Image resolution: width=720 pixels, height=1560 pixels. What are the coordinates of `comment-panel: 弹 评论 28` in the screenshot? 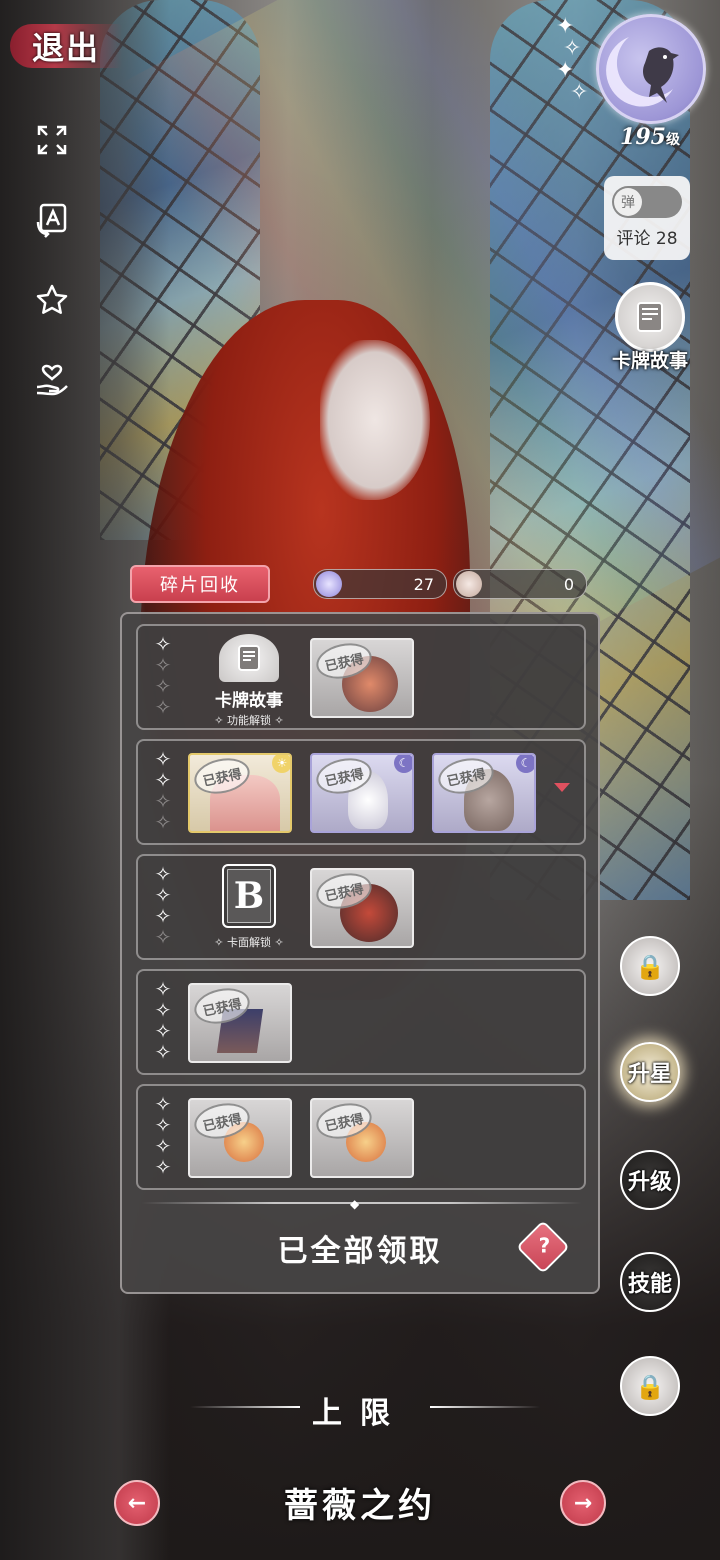 It's located at (647, 218).